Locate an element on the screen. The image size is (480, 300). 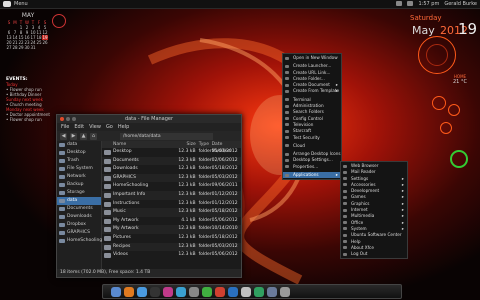
sidebar-item: File System is located at coordinates (79, 169).